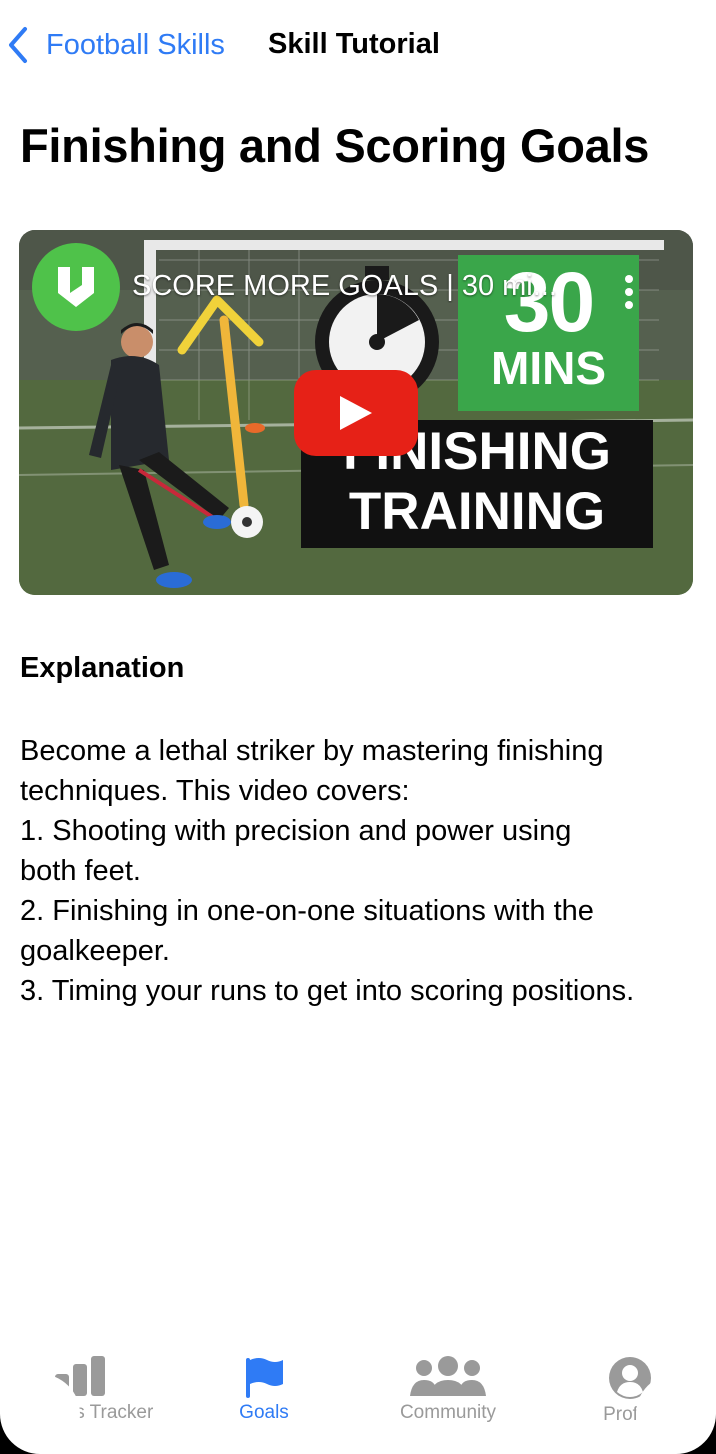 This screenshot has height=1454, width=716. What do you see at coordinates (95, 951) in the screenshot?
I see `explanation-line: goalkeeper.` at bounding box center [95, 951].